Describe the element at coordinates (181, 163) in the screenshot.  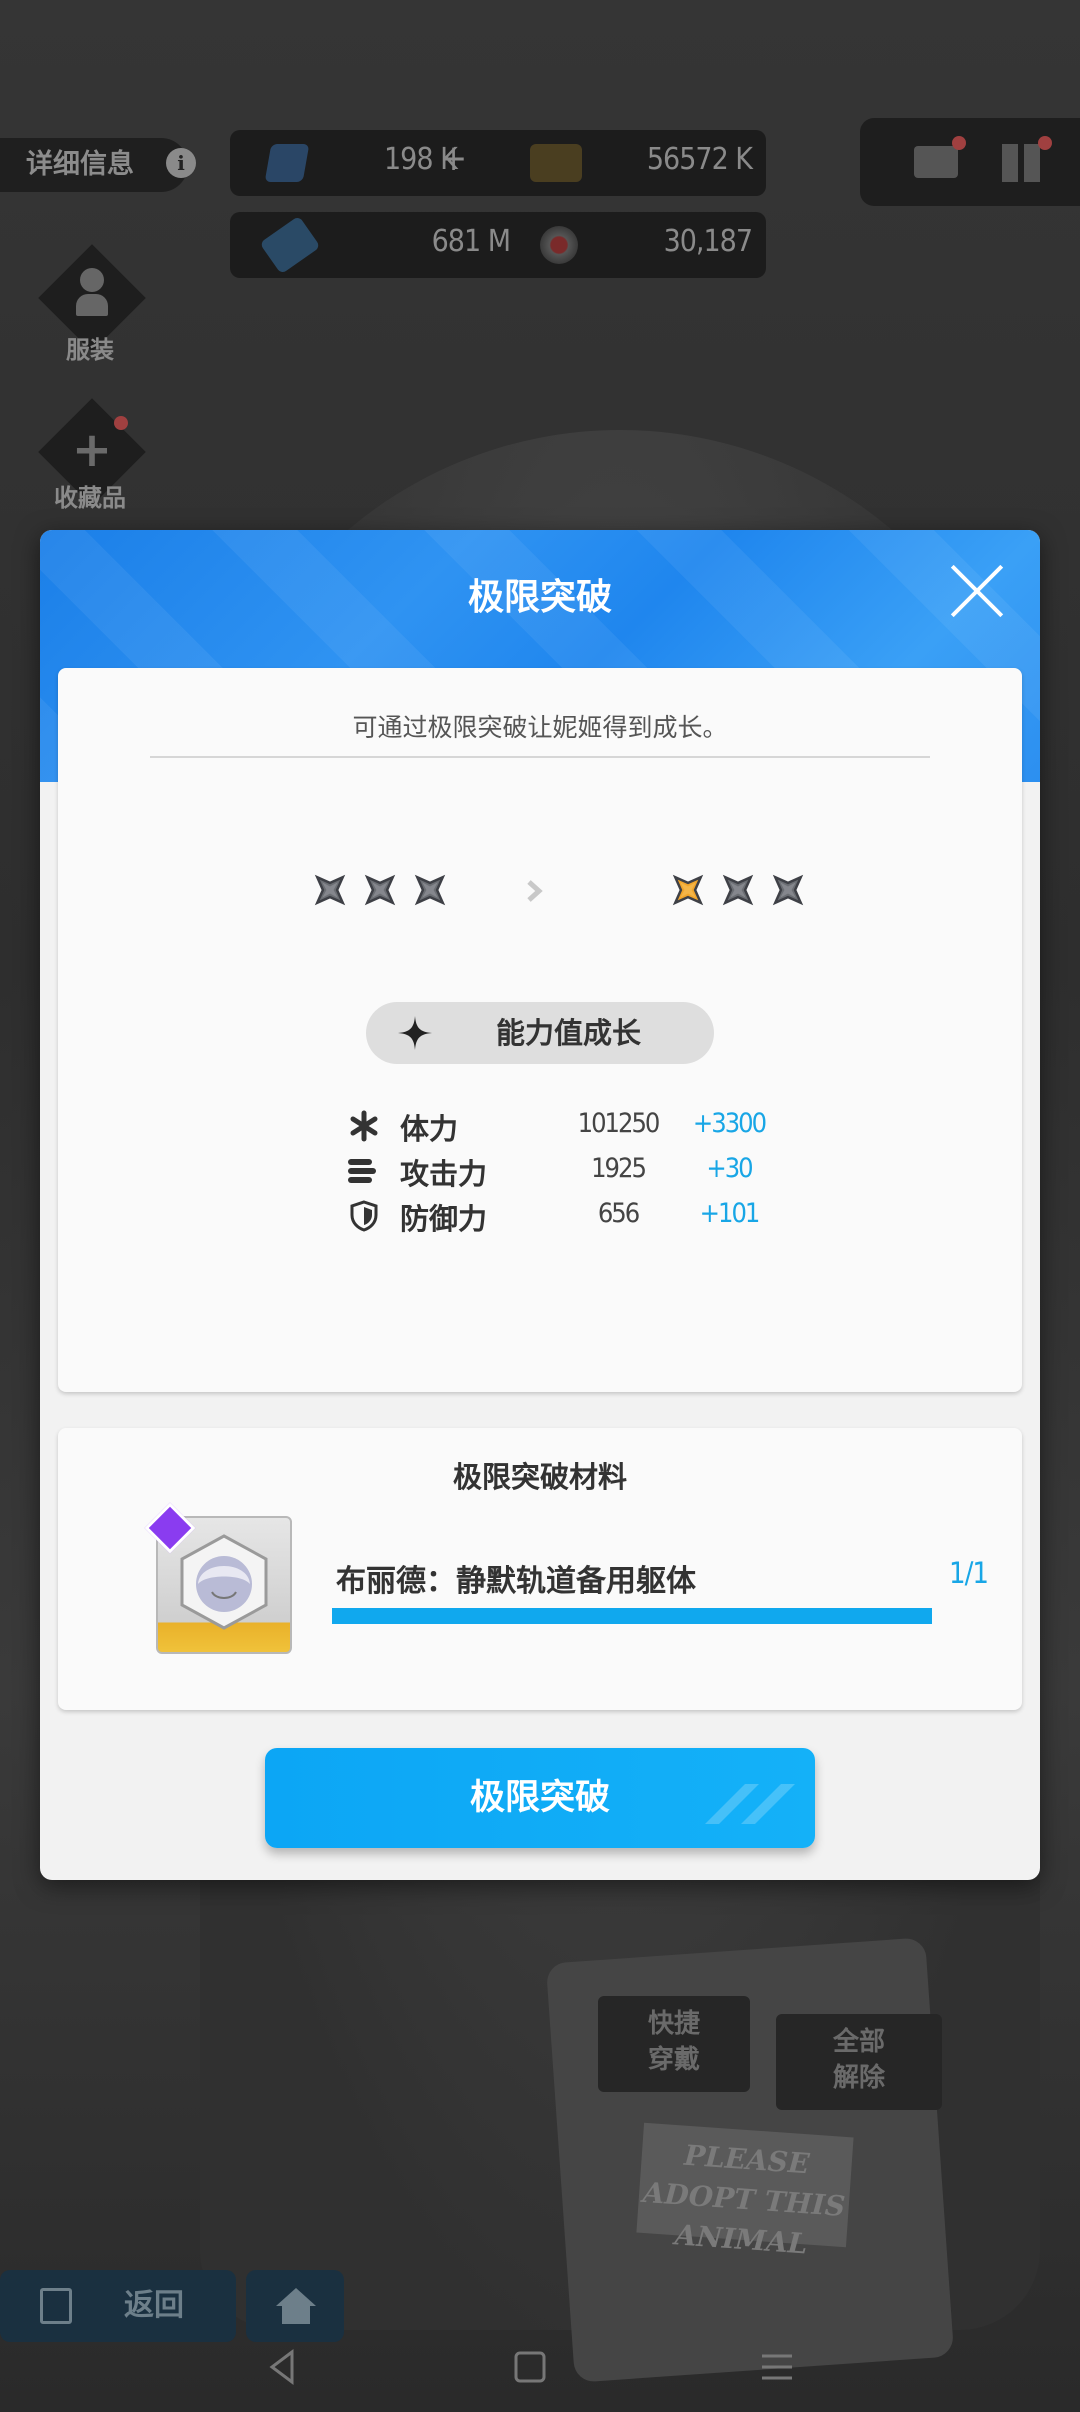
I see `info-icon: i` at that location.